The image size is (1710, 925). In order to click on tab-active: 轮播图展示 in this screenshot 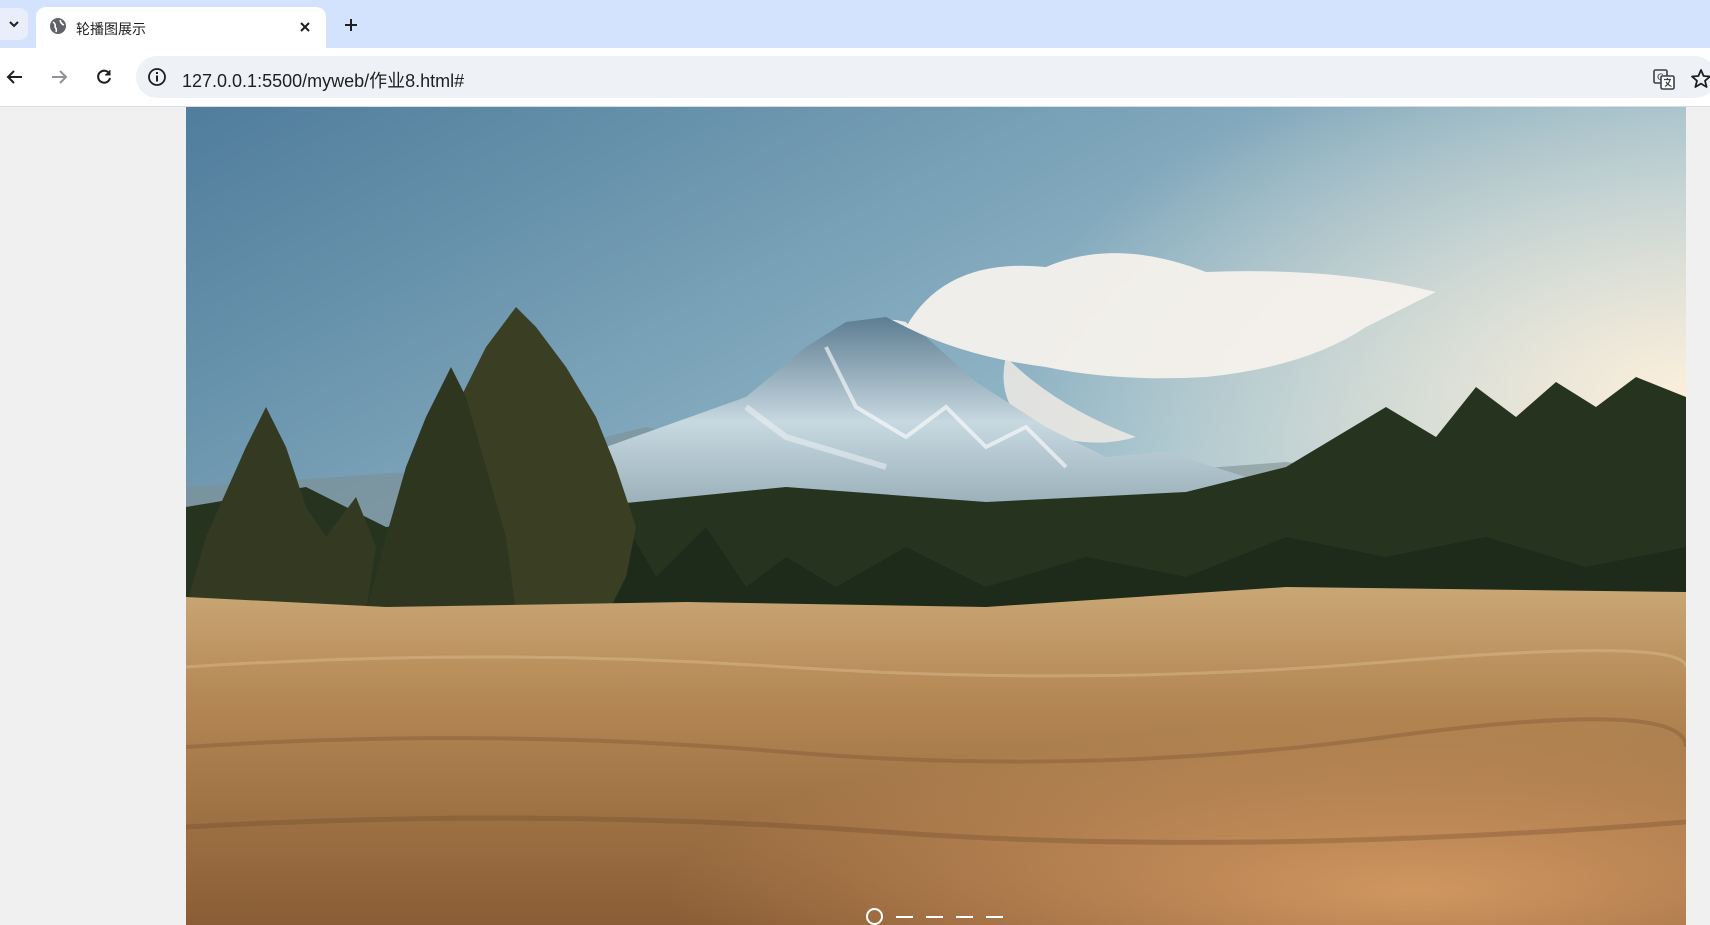, I will do `click(181, 27)`.